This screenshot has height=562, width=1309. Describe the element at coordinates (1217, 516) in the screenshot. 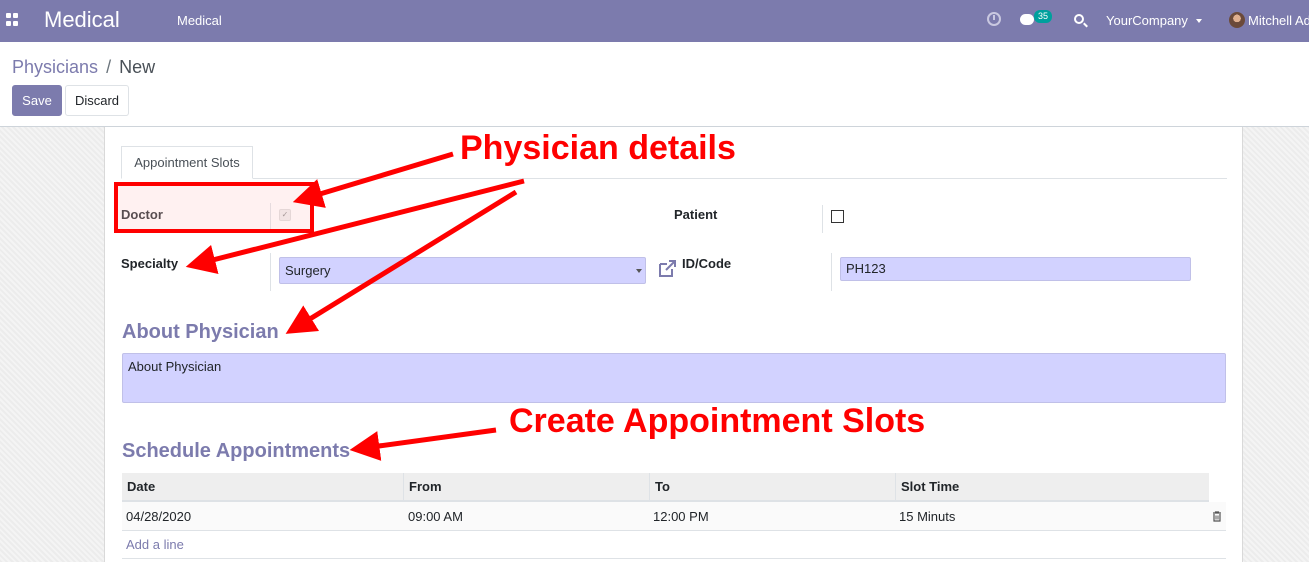

I see `trash-icon` at that location.